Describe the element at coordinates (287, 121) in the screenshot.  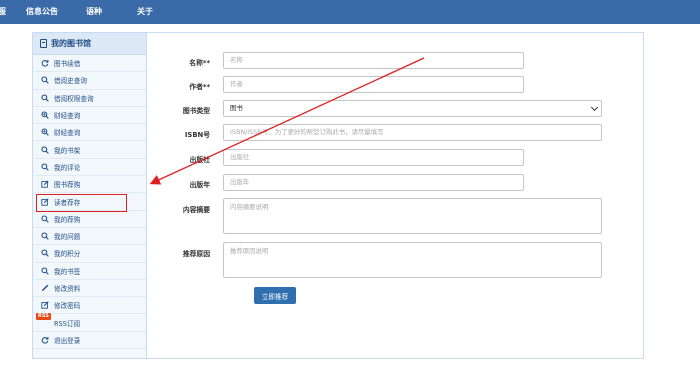
I see `annotation-arrow` at that location.